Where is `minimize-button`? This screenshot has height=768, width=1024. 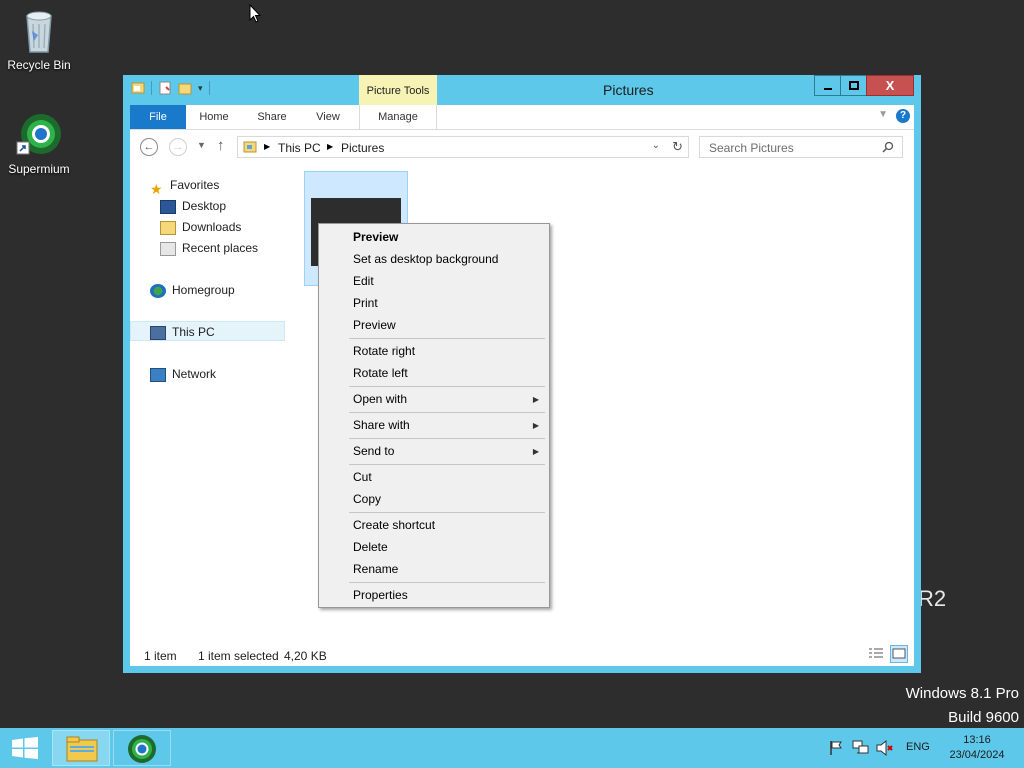
minimize-button is located at coordinates (827, 85).